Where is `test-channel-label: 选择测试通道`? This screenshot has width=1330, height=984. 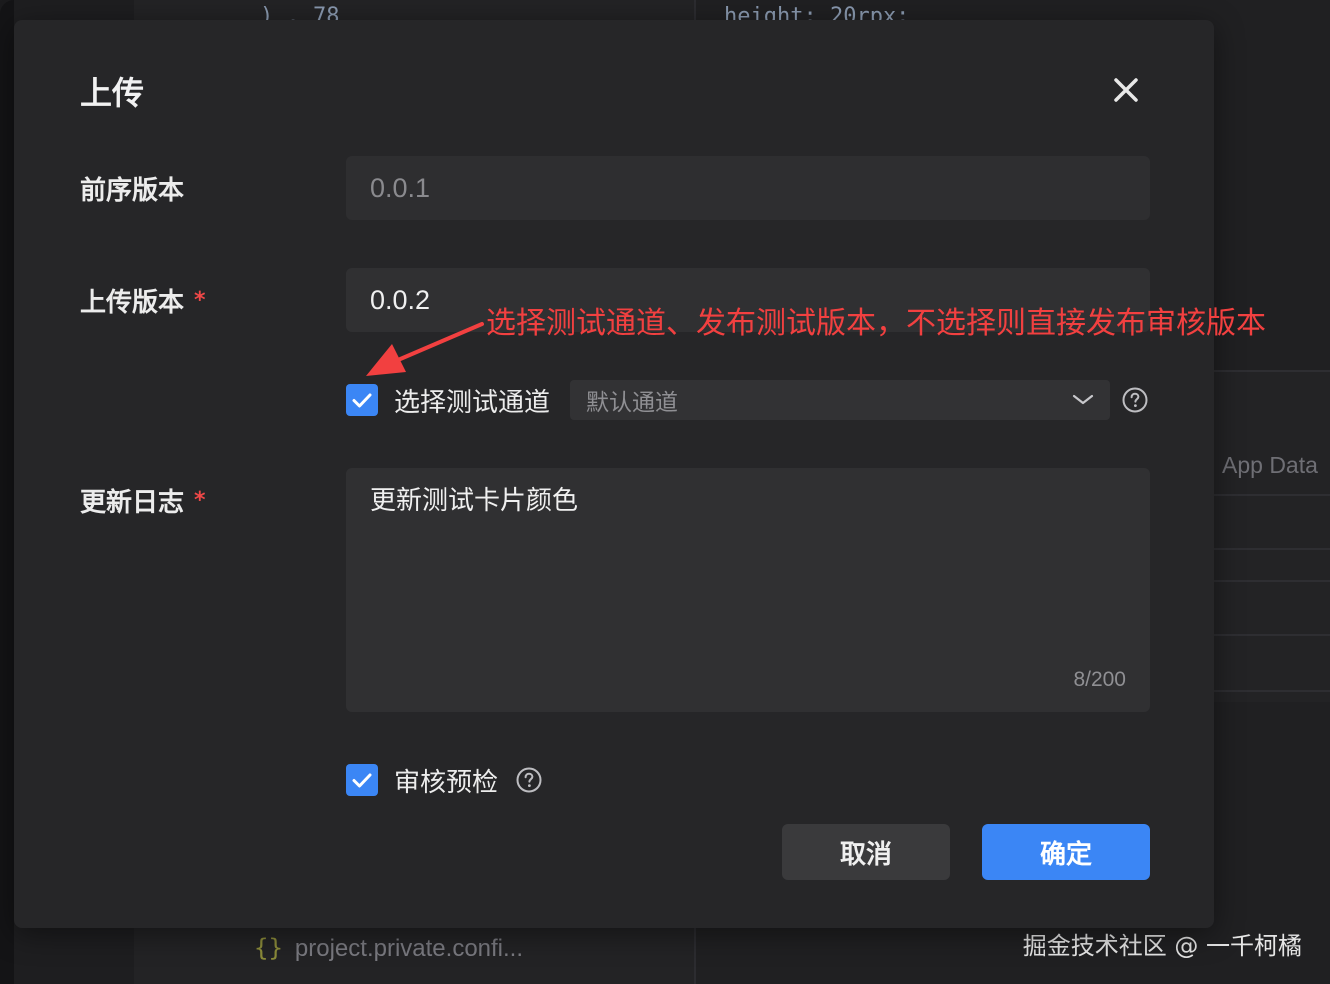
test-channel-label: 选择测试通道 is located at coordinates (472, 400).